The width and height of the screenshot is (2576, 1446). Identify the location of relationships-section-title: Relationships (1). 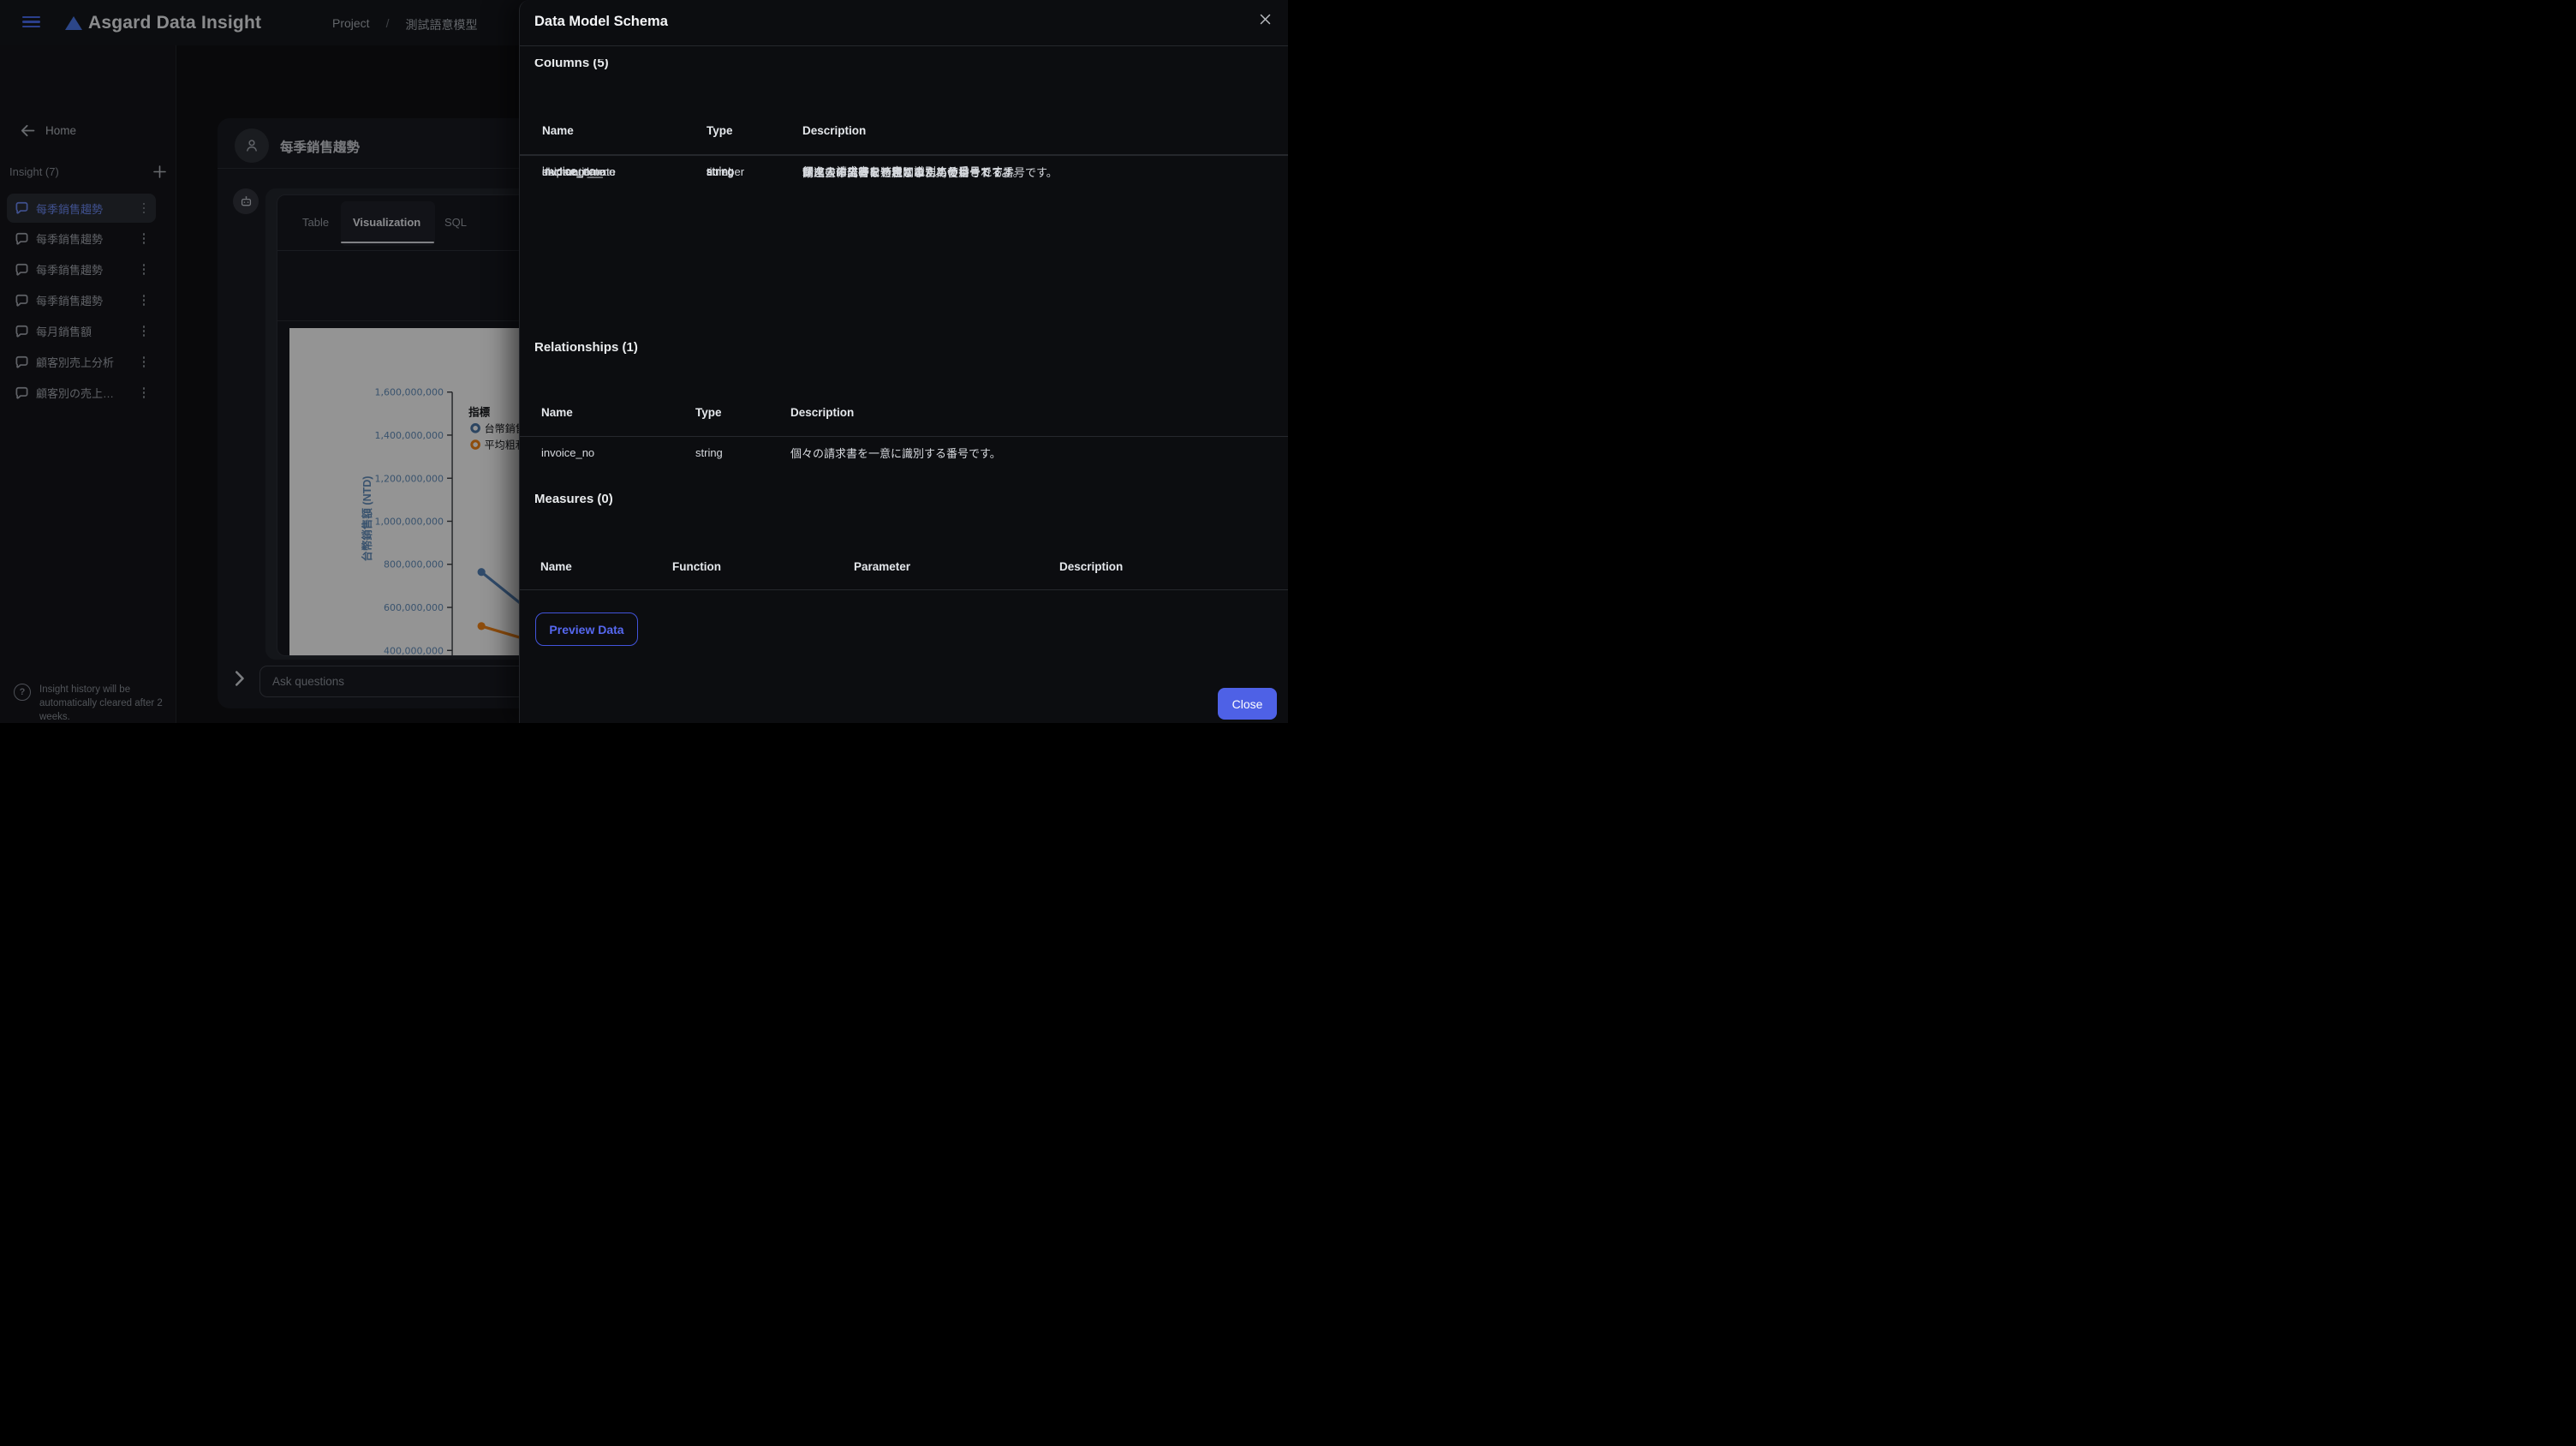
(586, 348).